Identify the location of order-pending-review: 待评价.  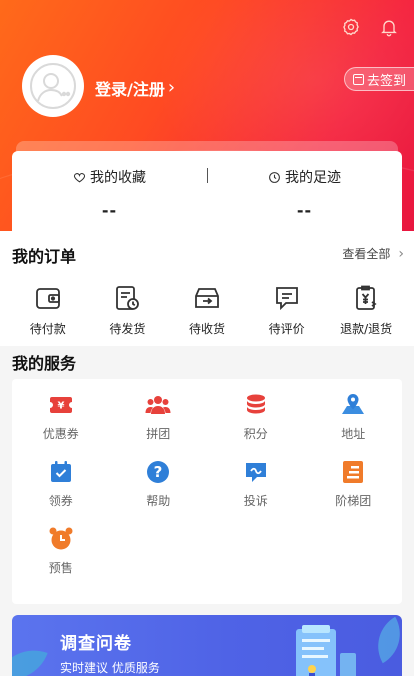
(287, 310).